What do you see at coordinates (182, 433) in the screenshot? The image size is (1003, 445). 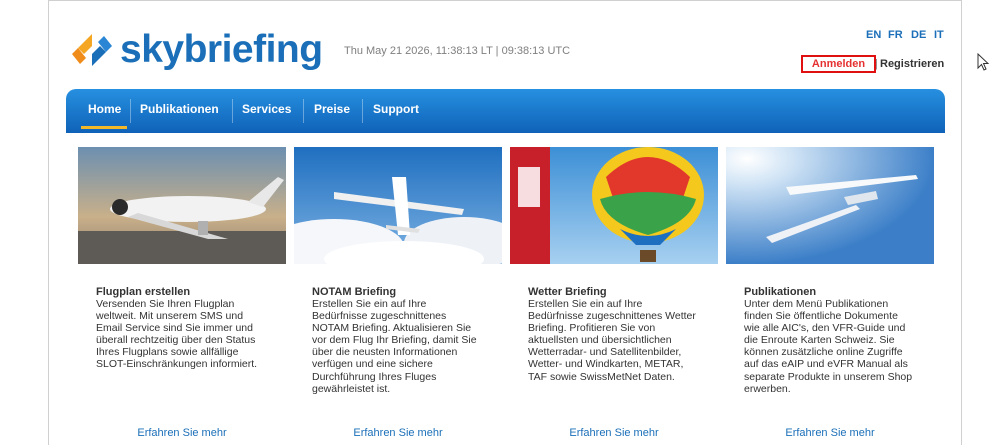 I see `card-link-flugplan: Erfahren Sie mehr` at bounding box center [182, 433].